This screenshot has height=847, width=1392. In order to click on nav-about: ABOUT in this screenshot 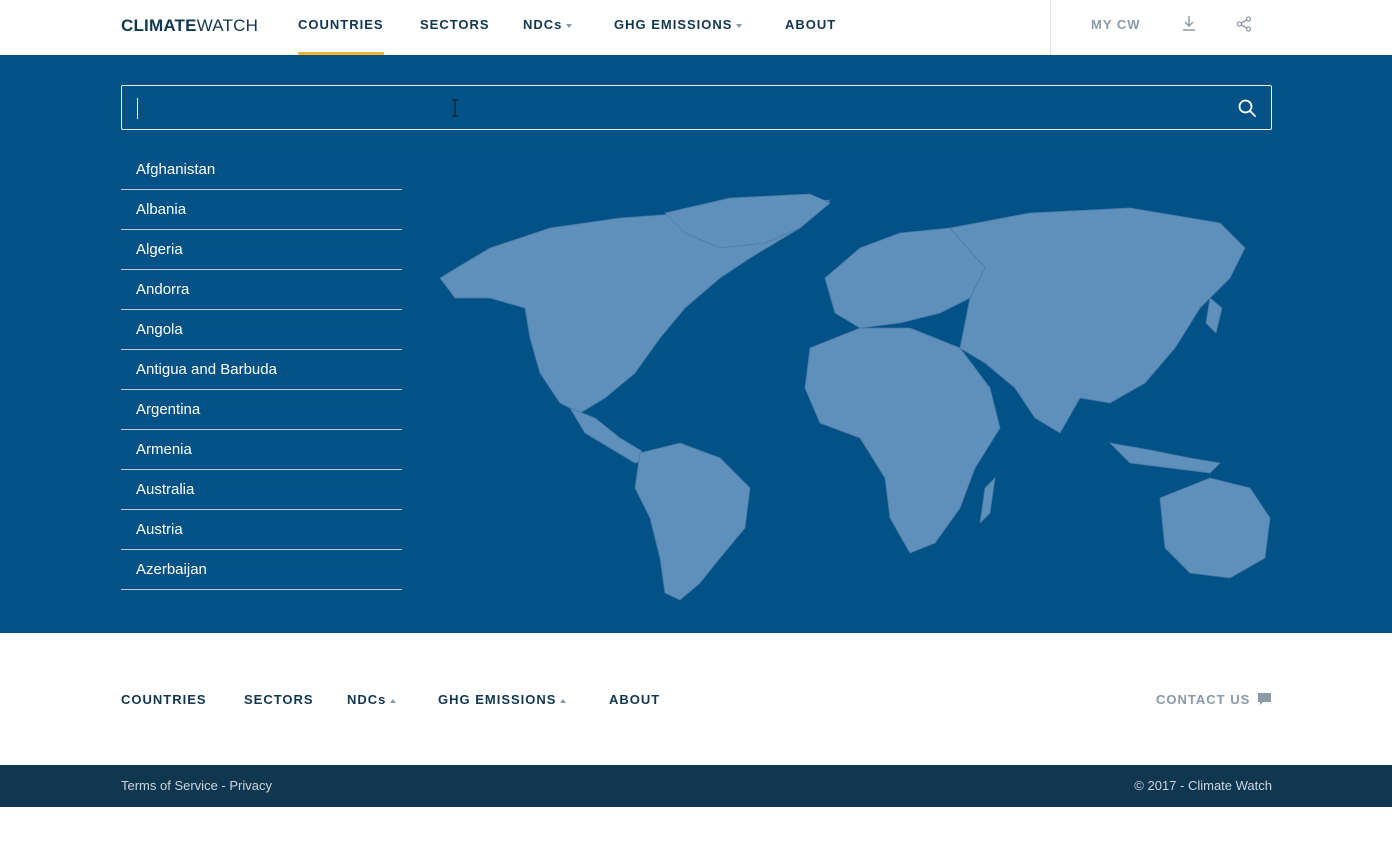, I will do `click(810, 27)`.